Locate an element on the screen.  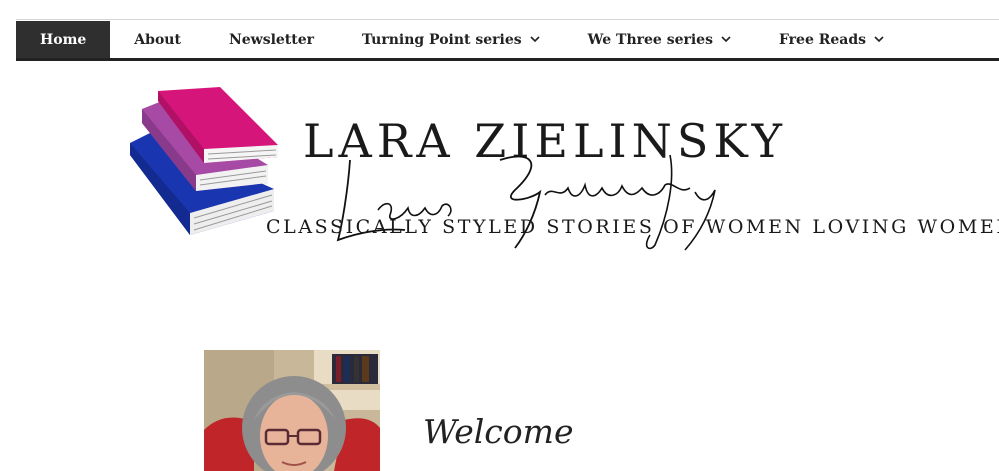
nav-turning-point-series: Turning Point series is located at coordinates (451, 39).